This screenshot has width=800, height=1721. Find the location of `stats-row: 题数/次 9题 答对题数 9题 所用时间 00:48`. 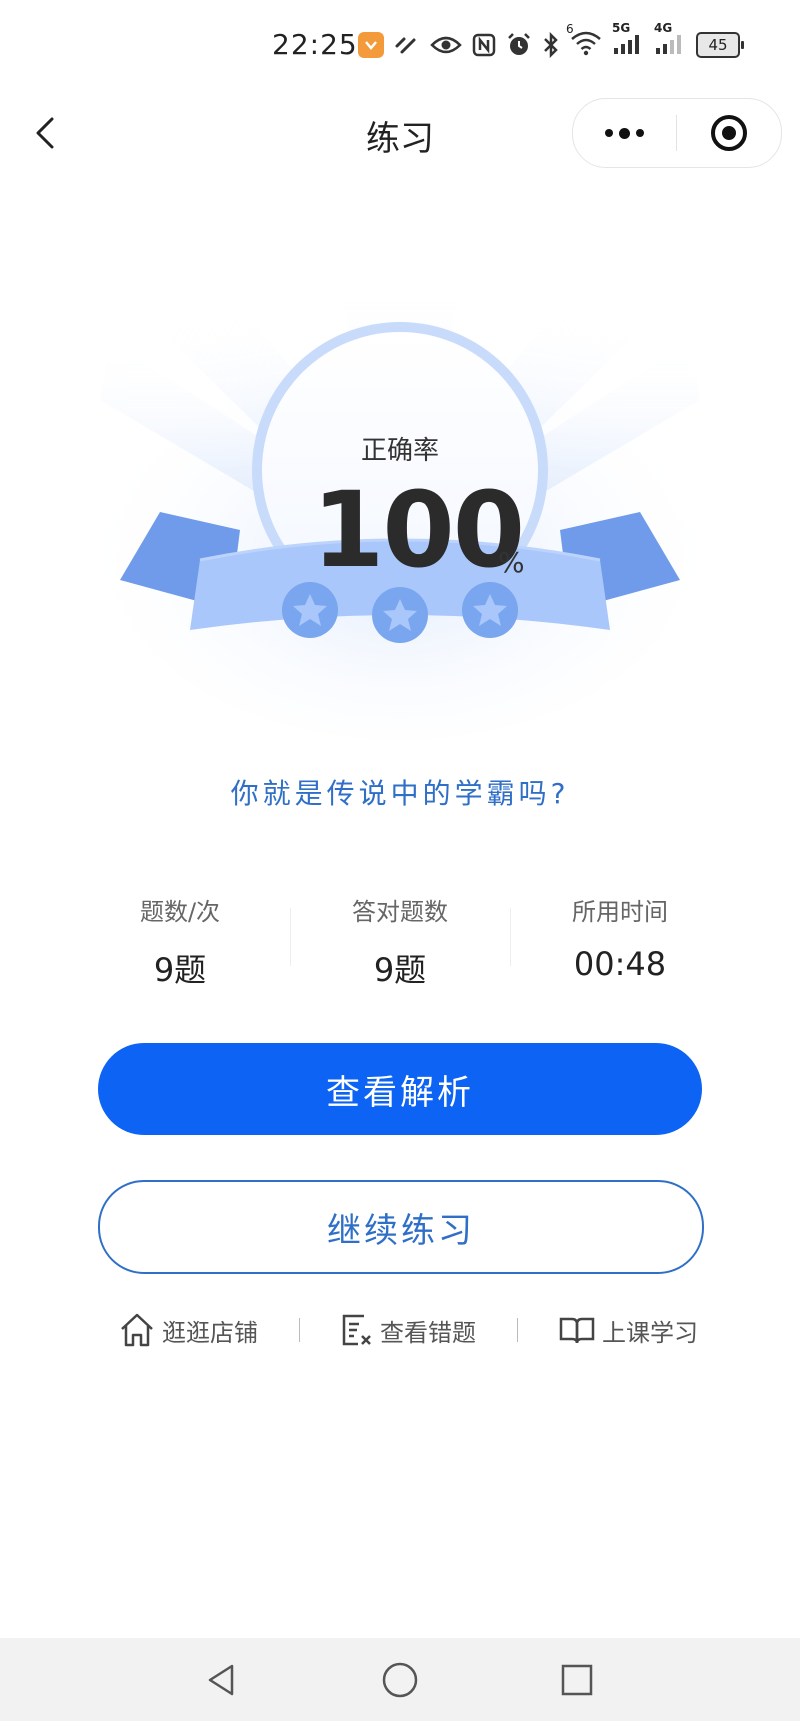

stats-row: 题数/次 9题 答对题数 9题 所用时间 00:48 is located at coordinates (400, 943).